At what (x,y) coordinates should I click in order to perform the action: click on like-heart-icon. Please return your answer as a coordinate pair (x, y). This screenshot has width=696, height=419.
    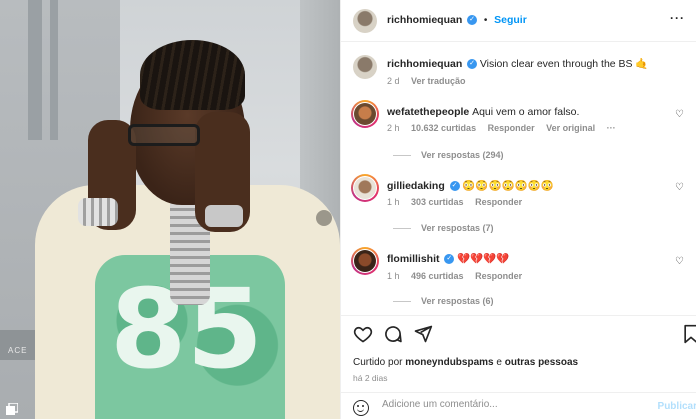
    Looking at the image, I should click on (363, 334).